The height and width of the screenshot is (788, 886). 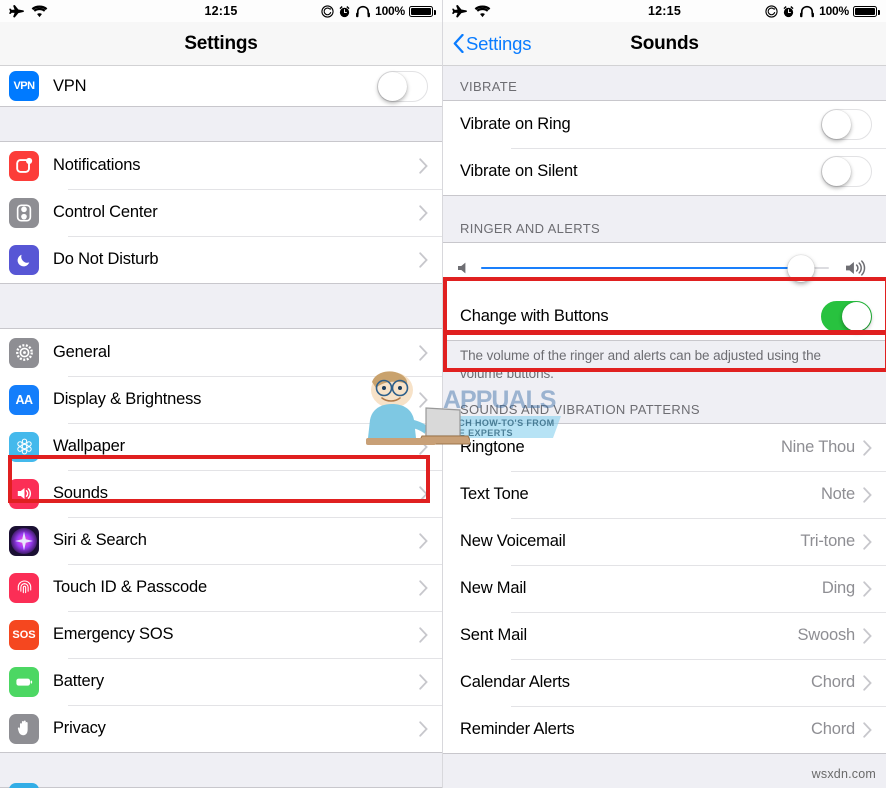 What do you see at coordinates (519, 171) in the screenshot?
I see `row-label: Vibrate on Silent` at bounding box center [519, 171].